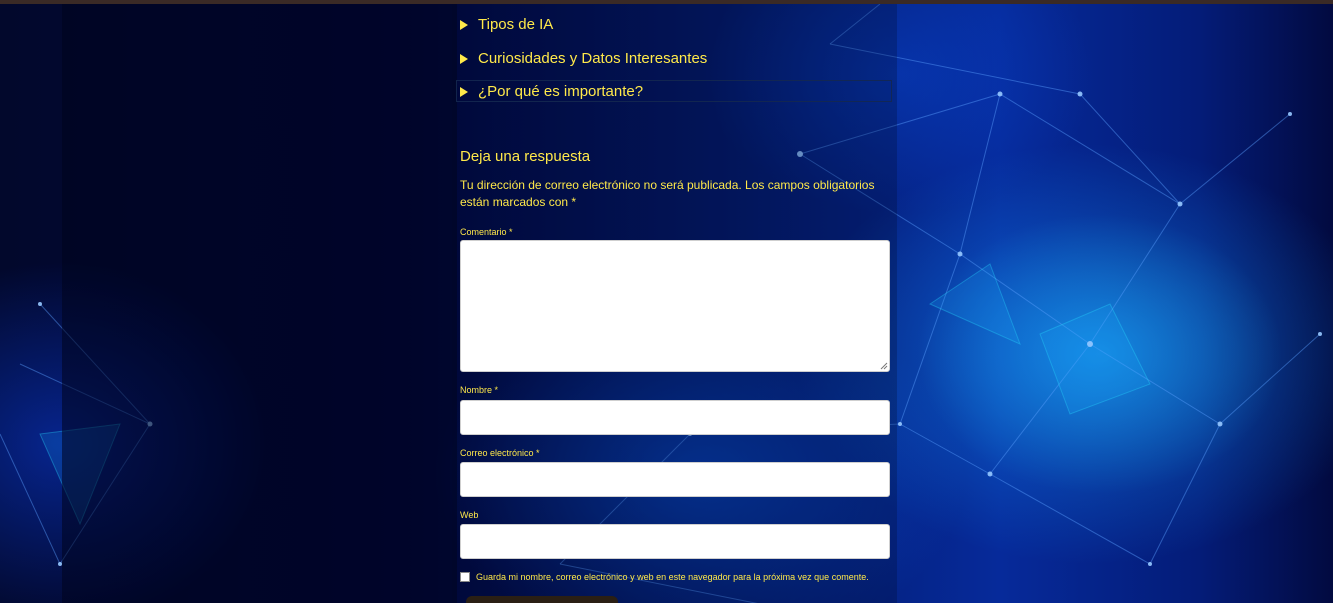  What do you see at coordinates (675, 417) in the screenshot?
I see `name-input` at bounding box center [675, 417].